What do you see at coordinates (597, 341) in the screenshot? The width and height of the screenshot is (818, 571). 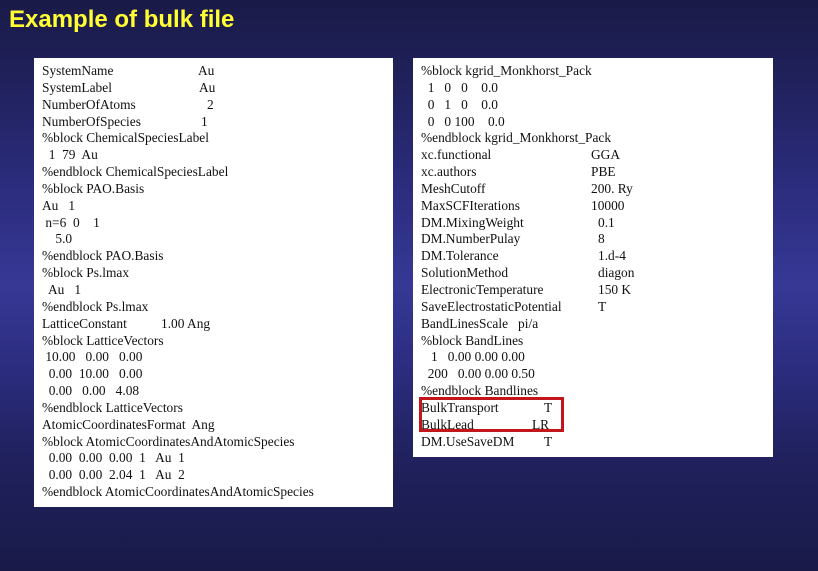 I see `code-line: %block BandLines` at bounding box center [597, 341].